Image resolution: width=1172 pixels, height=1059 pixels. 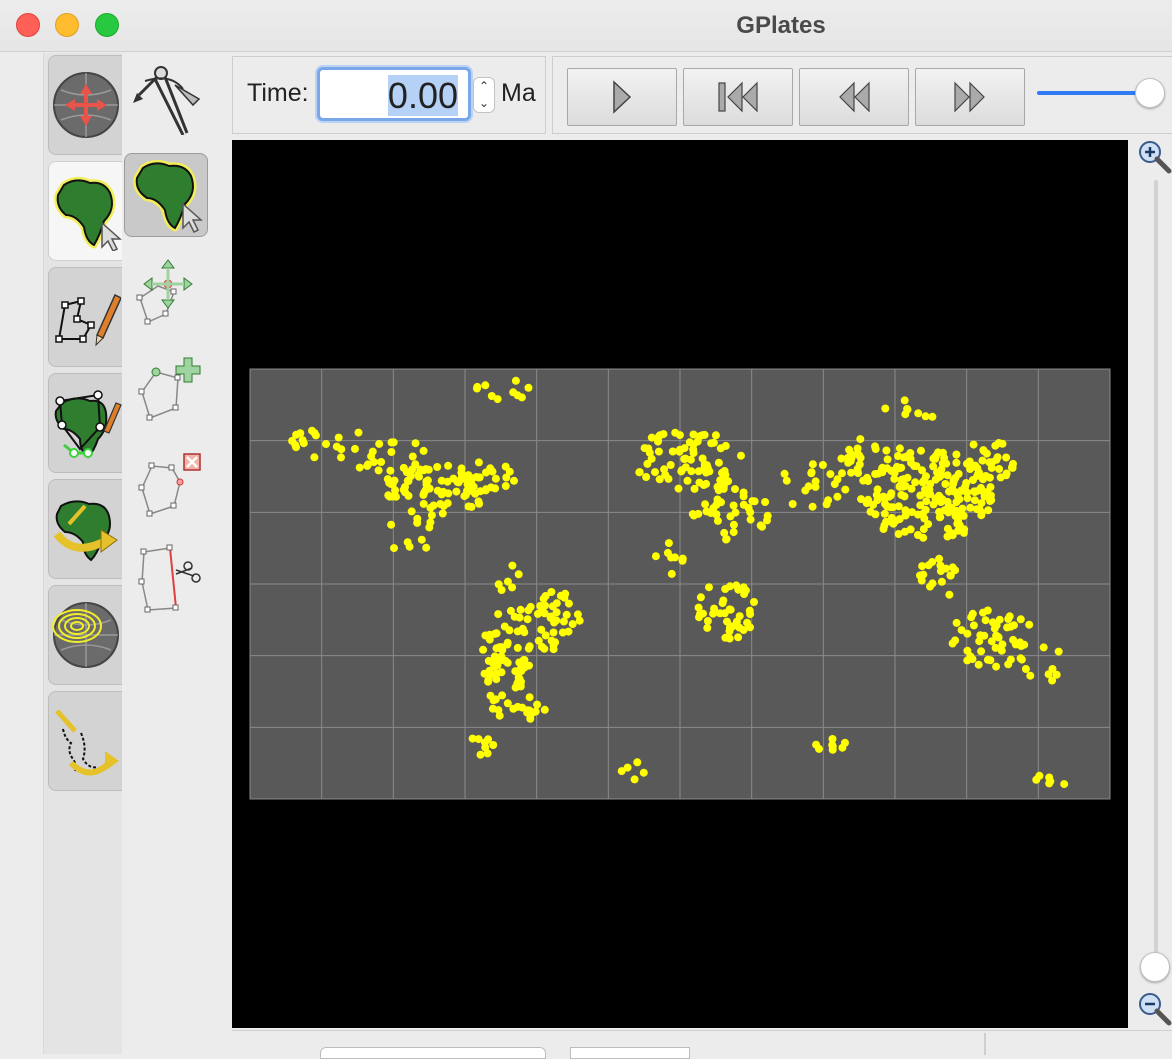 What do you see at coordinates (166, 387) in the screenshot?
I see `insert-vertex-tool` at bounding box center [166, 387].